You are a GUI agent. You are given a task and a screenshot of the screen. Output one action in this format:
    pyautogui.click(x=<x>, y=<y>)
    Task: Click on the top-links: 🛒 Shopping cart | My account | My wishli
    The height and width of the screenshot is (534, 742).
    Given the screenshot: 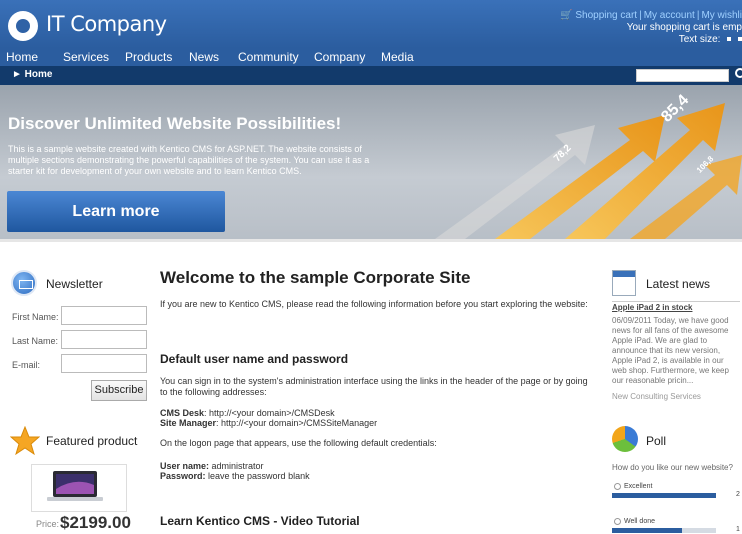 What is the action you would take?
    pyautogui.click(x=651, y=15)
    